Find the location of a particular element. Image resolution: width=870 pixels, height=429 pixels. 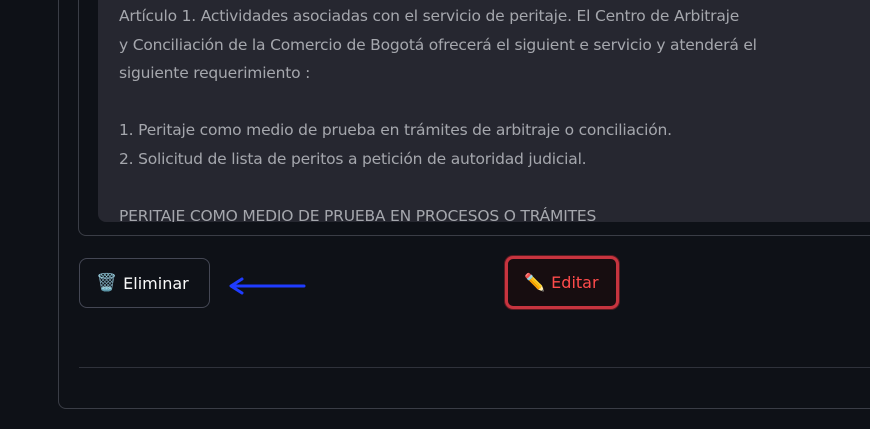

left-arrow-icon is located at coordinates (267, 286).